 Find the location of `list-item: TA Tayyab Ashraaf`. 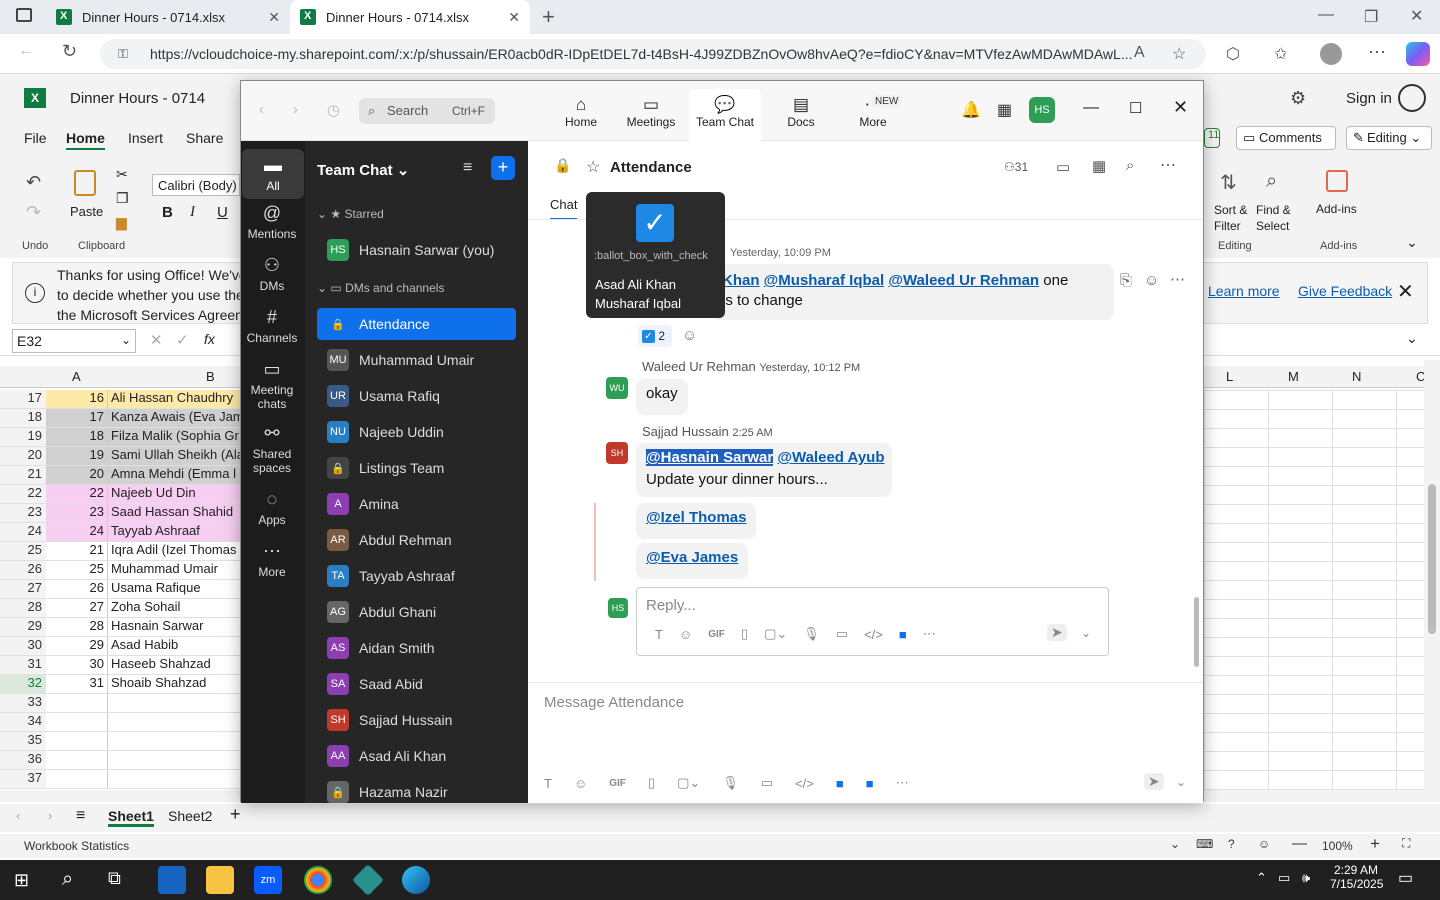

list-item: TA Tayyab Ashraaf is located at coordinates (416, 576).